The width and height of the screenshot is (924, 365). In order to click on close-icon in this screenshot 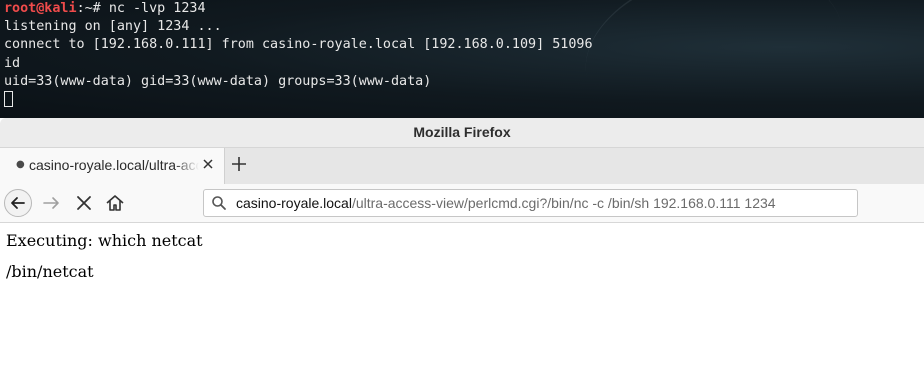, I will do `click(208, 164)`.